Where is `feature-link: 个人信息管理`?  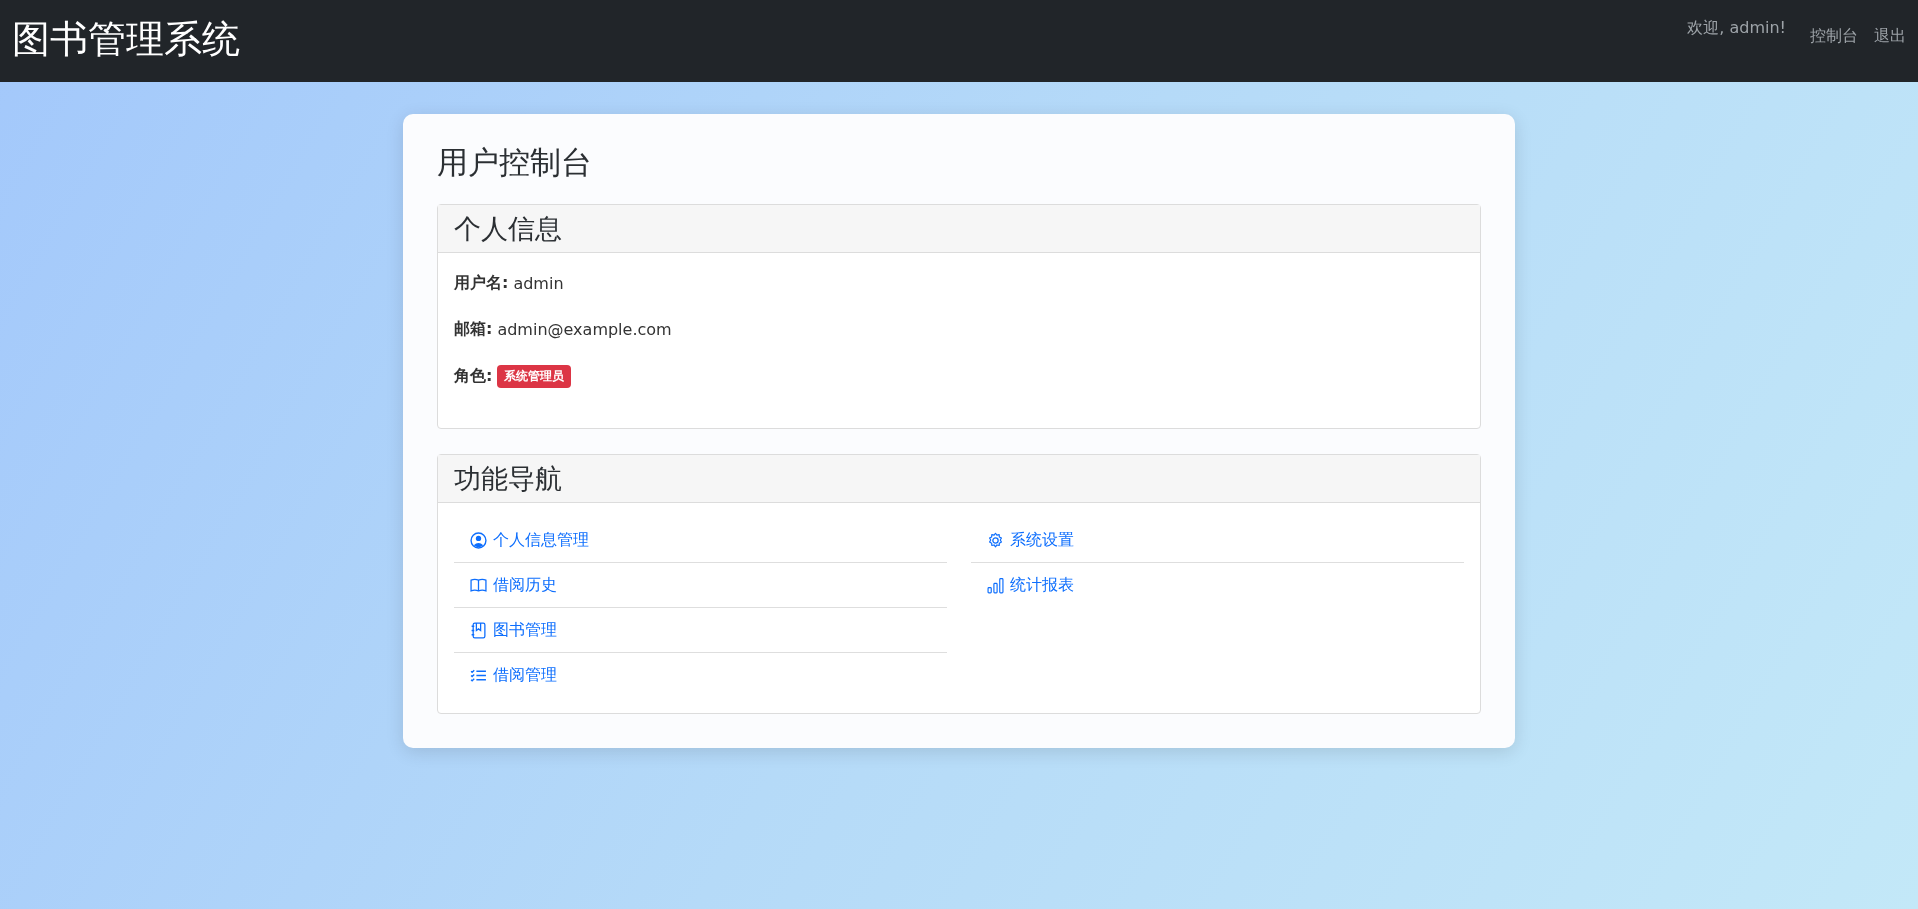 feature-link: 个人信息管理 is located at coordinates (700, 540).